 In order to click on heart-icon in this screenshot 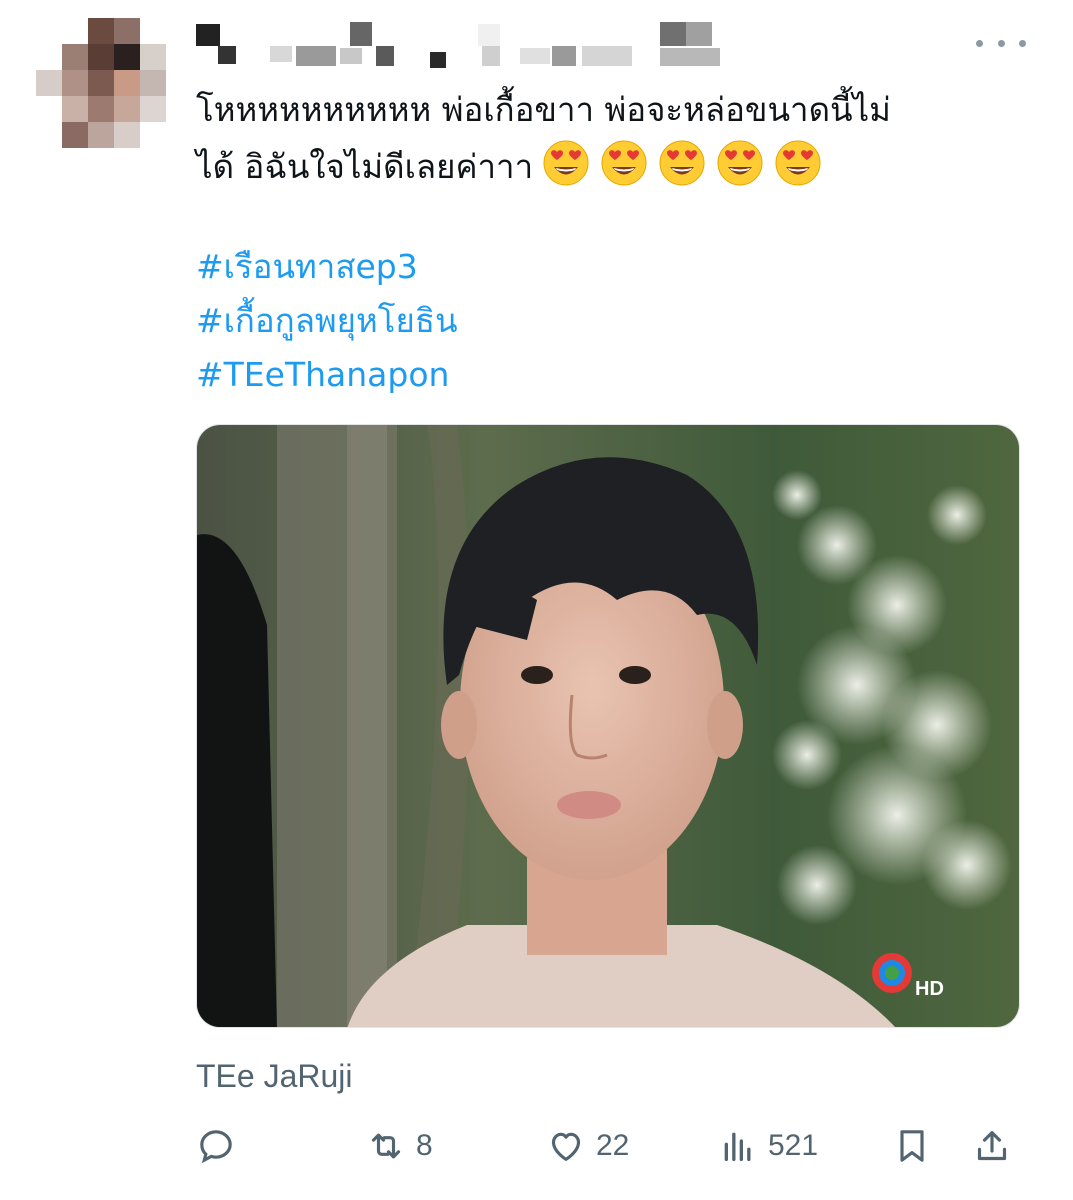, I will do `click(566, 1146)`.